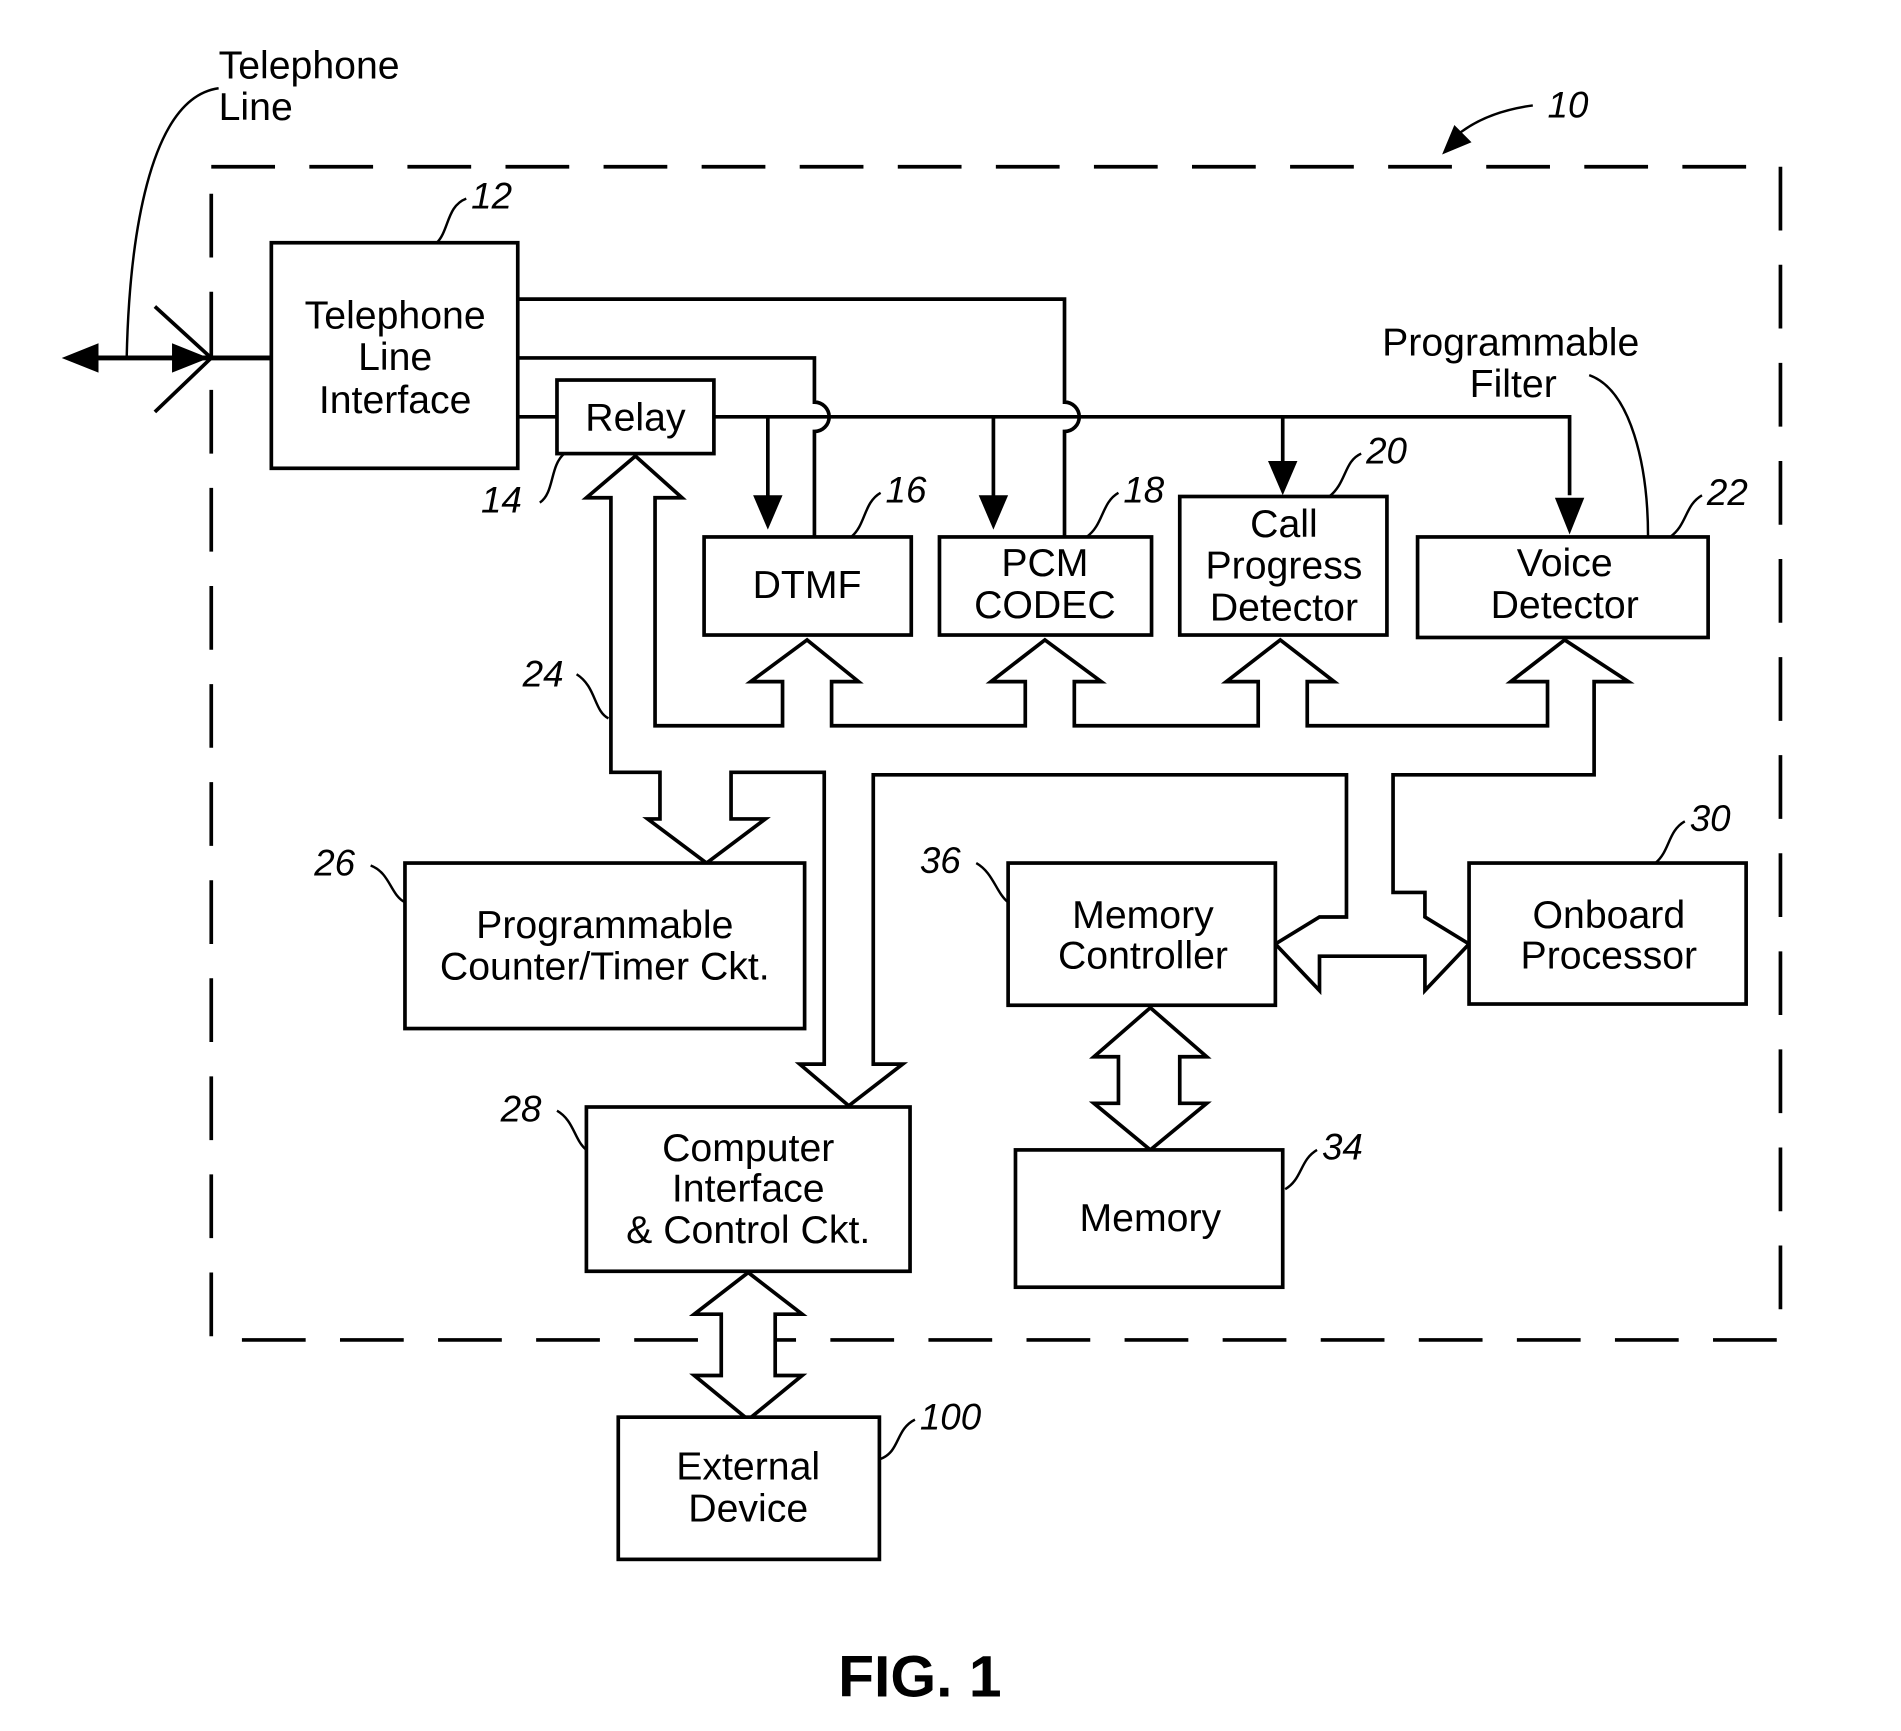 This screenshot has height=1731, width=1901. Describe the element at coordinates (1342, 1147) in the screenshot. I see `memory-ref: 34` at that location.